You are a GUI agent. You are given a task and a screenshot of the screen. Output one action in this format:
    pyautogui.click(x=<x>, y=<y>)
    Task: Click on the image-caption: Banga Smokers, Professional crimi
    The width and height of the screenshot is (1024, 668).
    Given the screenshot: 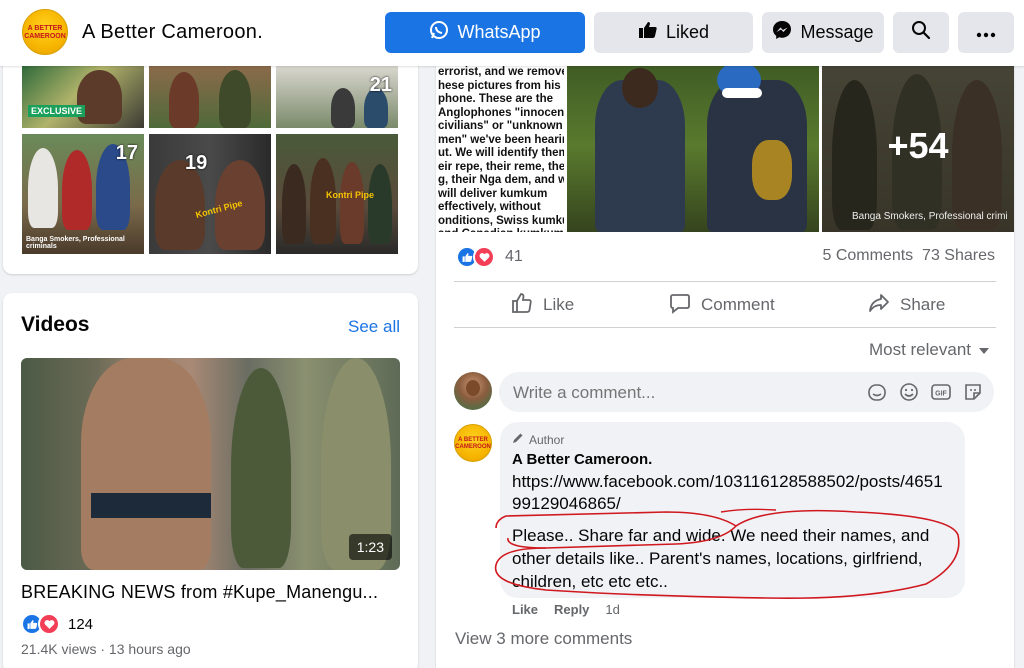 What is the action you would take?
    pyautogui.click(x=930, y=216)
    